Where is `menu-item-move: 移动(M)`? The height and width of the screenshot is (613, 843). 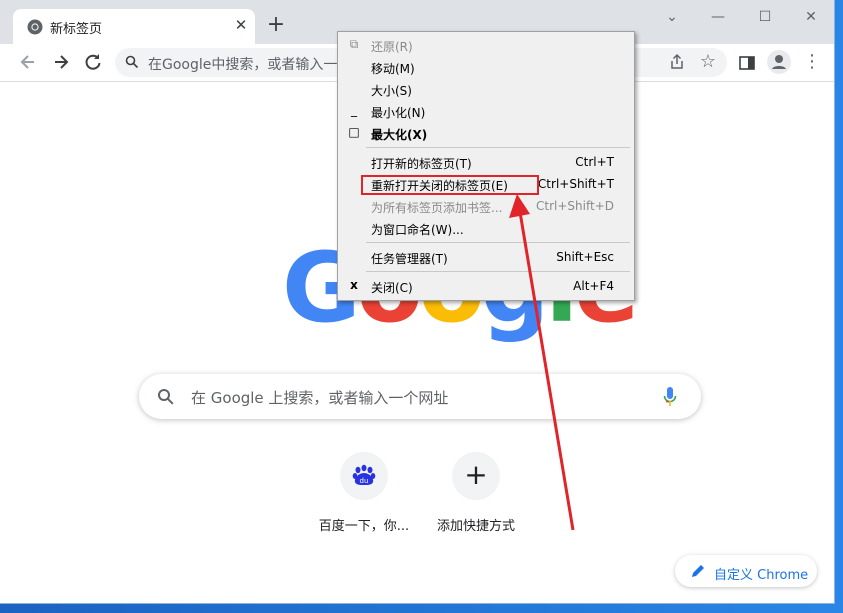 menu-item-move: 移动(M) is located at coordinates (486, 67).